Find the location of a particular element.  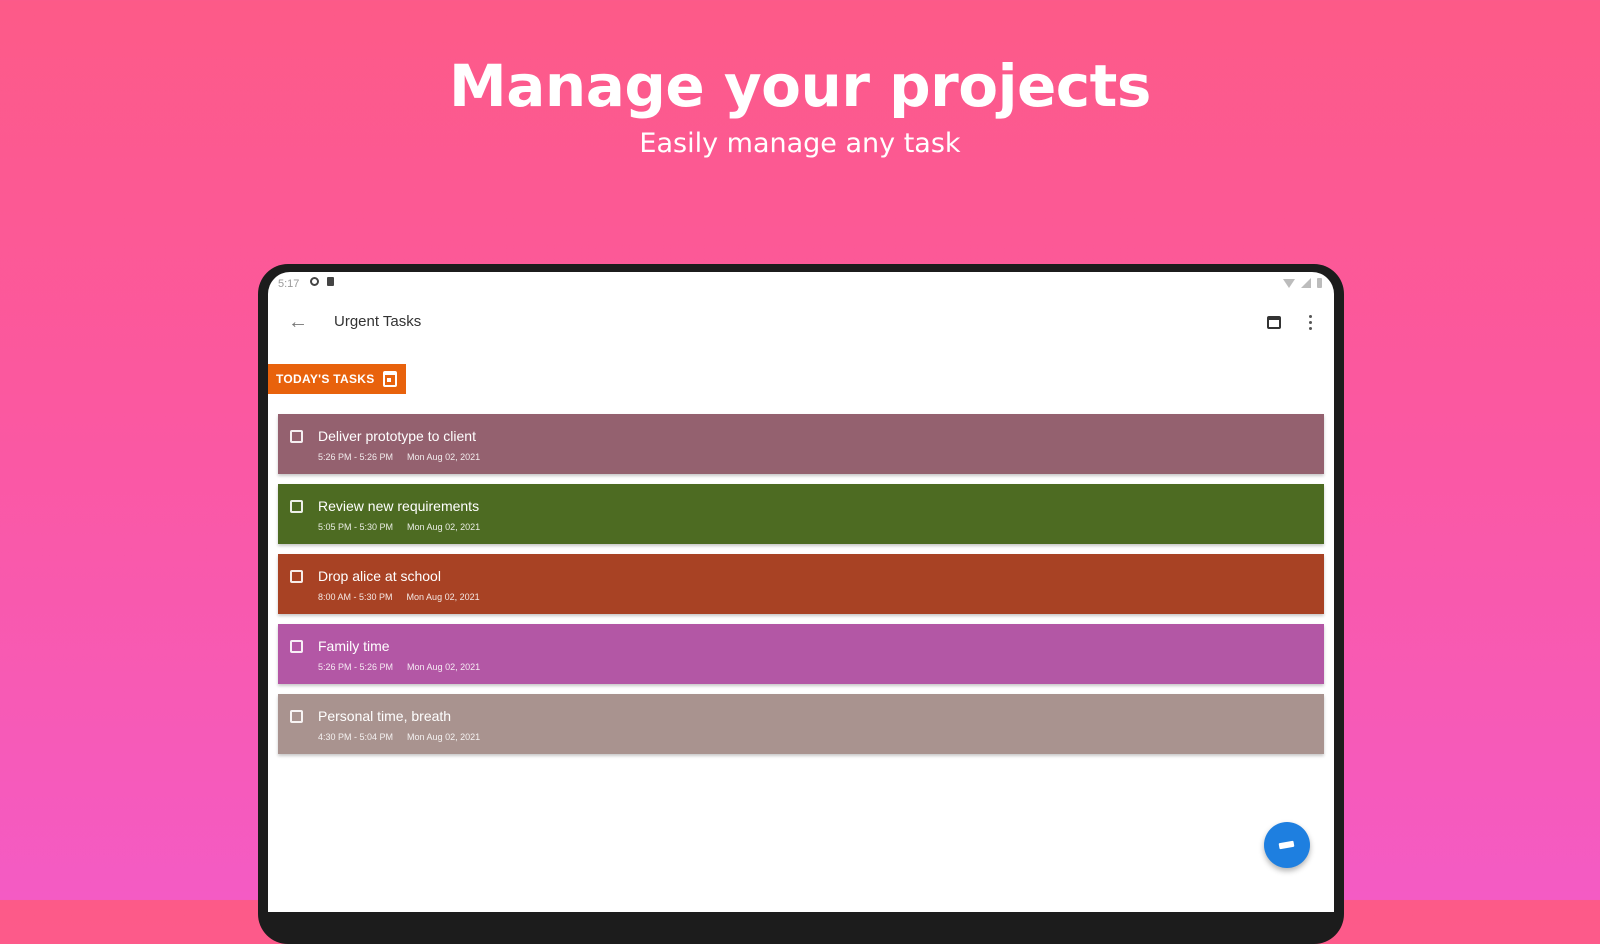

signal-icon is located at coordinates (1306, 283).